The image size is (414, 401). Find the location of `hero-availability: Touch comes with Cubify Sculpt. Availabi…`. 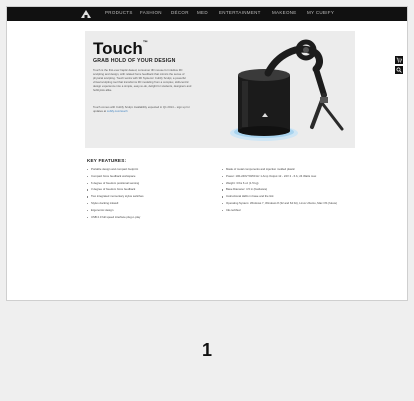

hero-availability: Touch comes with Cubify Sculpt. Availabi… is located at coordinates (143, 109).